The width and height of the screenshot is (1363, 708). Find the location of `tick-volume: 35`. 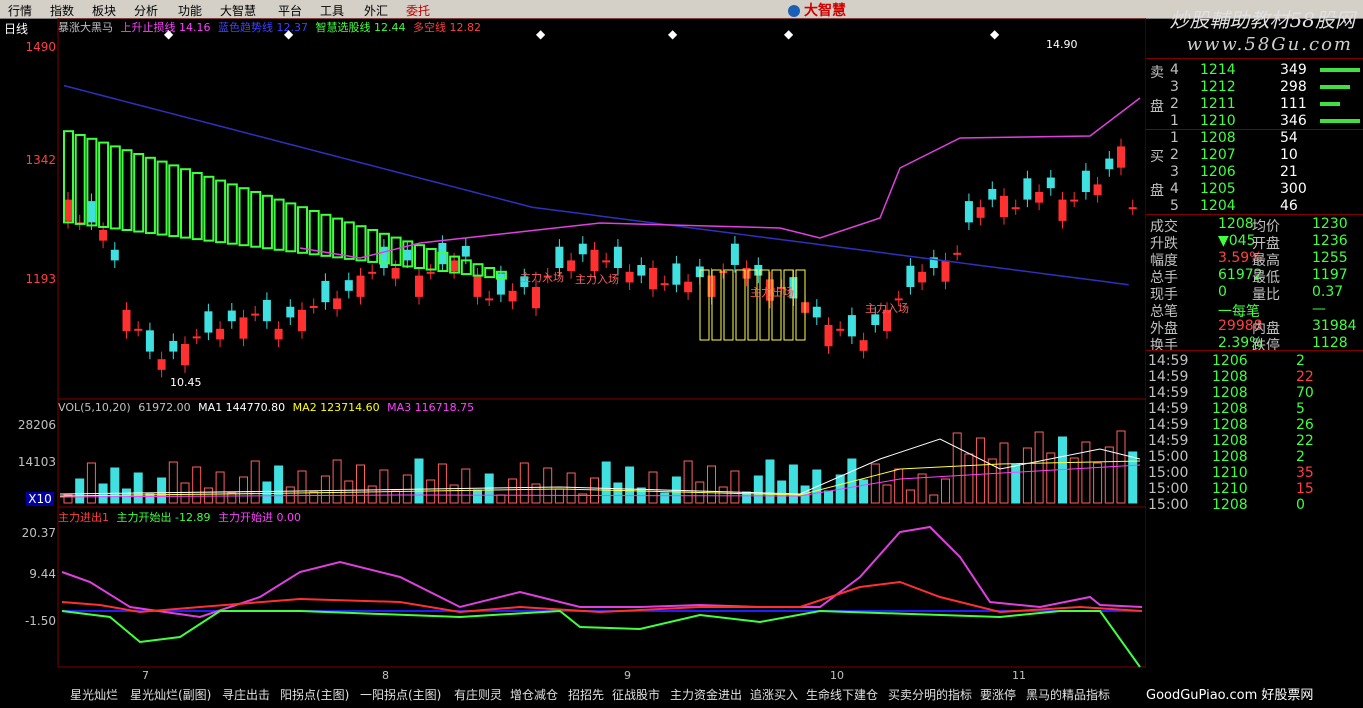

tick-volume: 35 is located at coordinates (1305, 473).